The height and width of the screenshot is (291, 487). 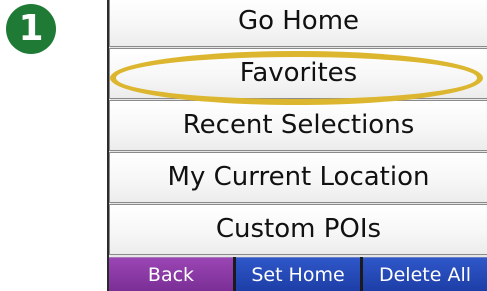 I want to click on back-button: Back, so click(x=171, y=274).